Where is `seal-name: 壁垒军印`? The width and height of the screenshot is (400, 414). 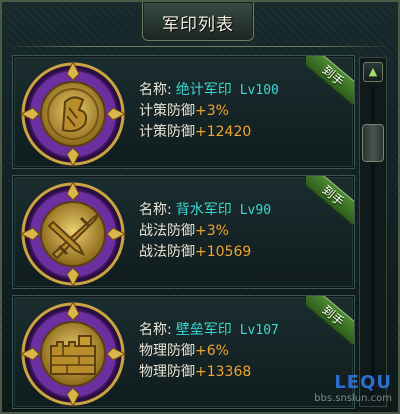
seal-name: 壁垒军印 is located at coordinates (203, 330).